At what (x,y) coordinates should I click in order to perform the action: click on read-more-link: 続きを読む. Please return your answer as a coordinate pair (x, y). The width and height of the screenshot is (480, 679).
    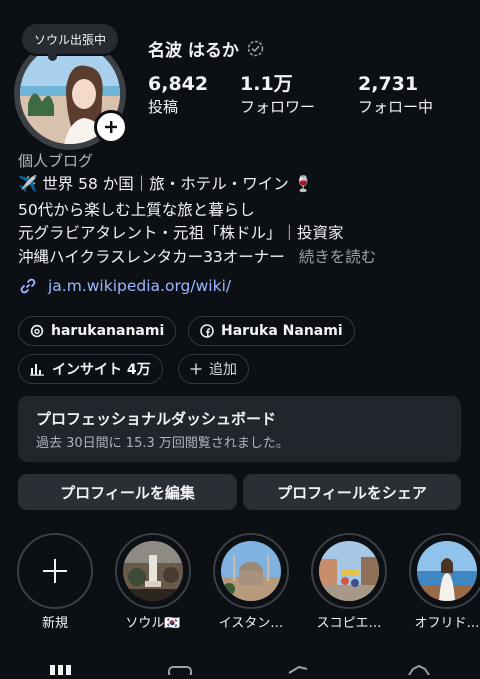
    Looking at the image, I should click on (338, 257).